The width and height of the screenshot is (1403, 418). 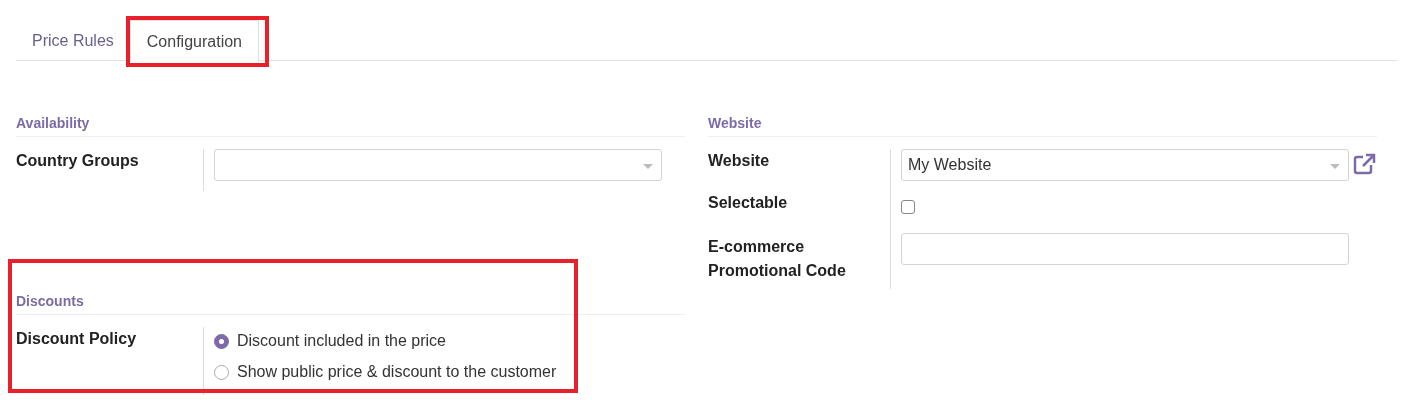 I want to click on radio-label: Discount included in the price, so click(x=341, y=341).